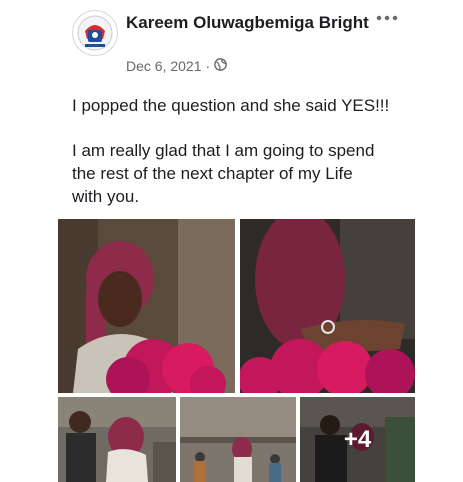  I want to click on more-dots-icon, so click(387, 18).